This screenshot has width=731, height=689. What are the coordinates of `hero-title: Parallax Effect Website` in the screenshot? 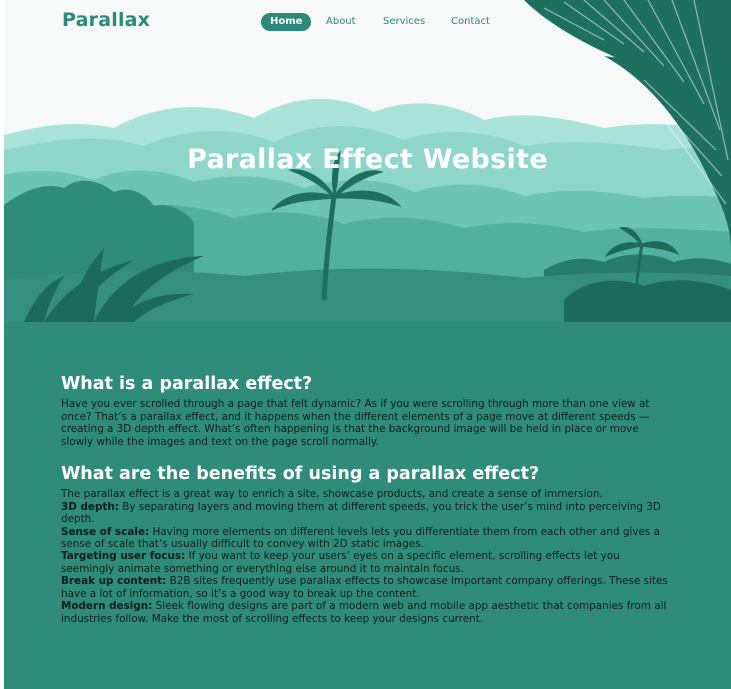 It's located at (367, 159).